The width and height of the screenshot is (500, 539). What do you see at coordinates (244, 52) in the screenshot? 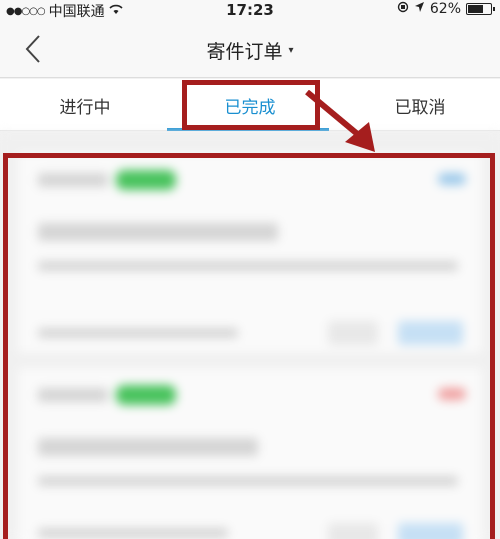
I see `page-title: 寄件订单` at bounding box center [244, 52].